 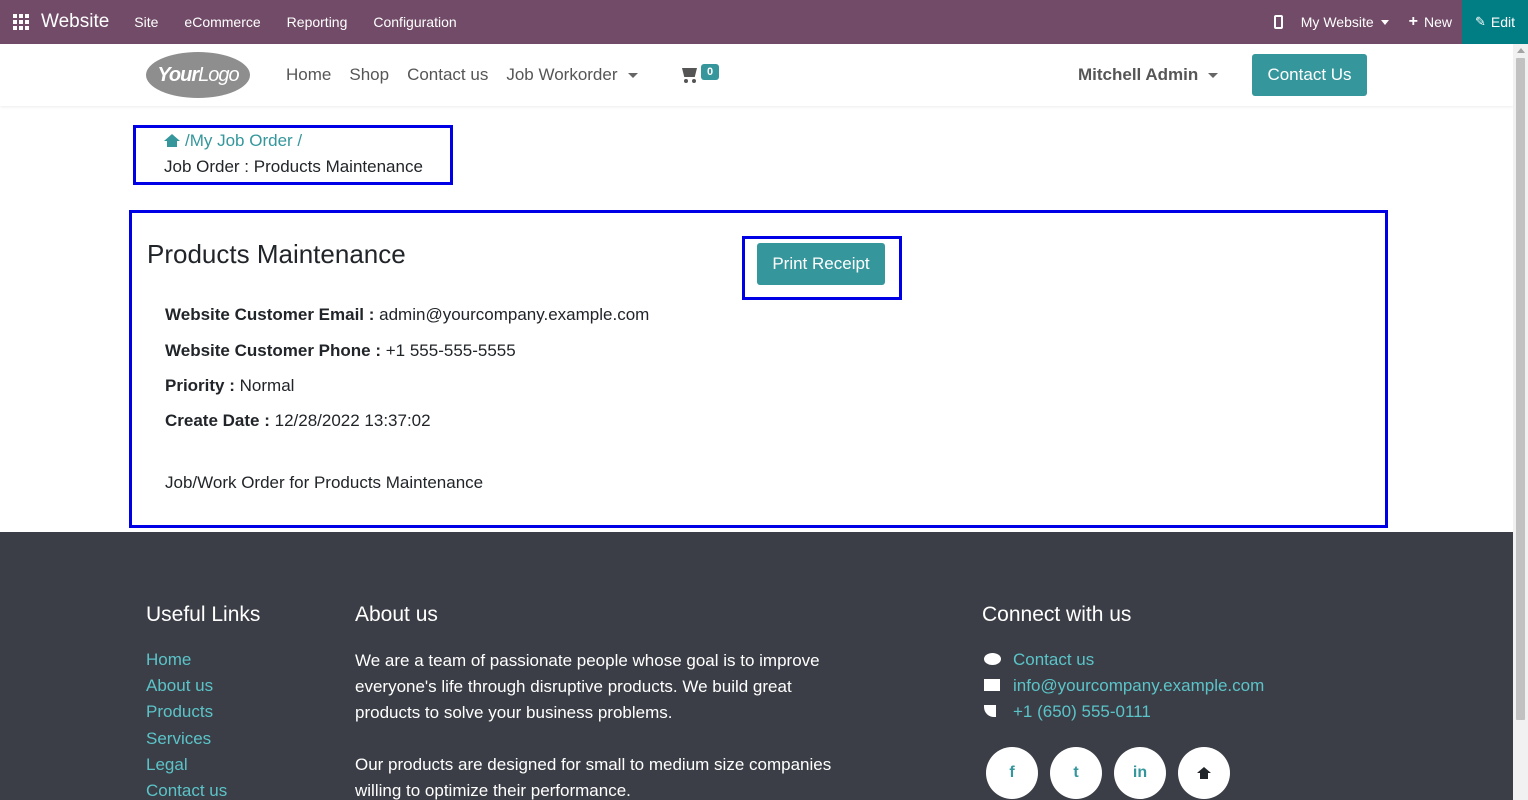 What do you see at coordinates (993, 686) in the screenshot?
I see `envelope-icon` at bounding box center [993, 686].